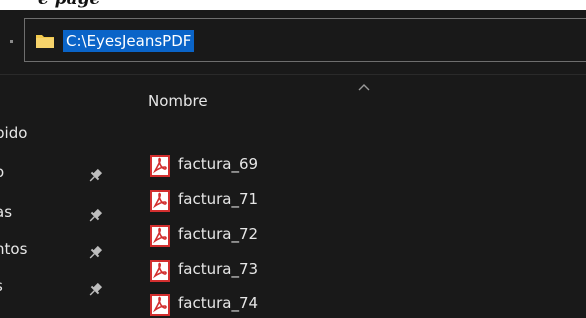  I want to click on folder-icon, so click(45, 41).